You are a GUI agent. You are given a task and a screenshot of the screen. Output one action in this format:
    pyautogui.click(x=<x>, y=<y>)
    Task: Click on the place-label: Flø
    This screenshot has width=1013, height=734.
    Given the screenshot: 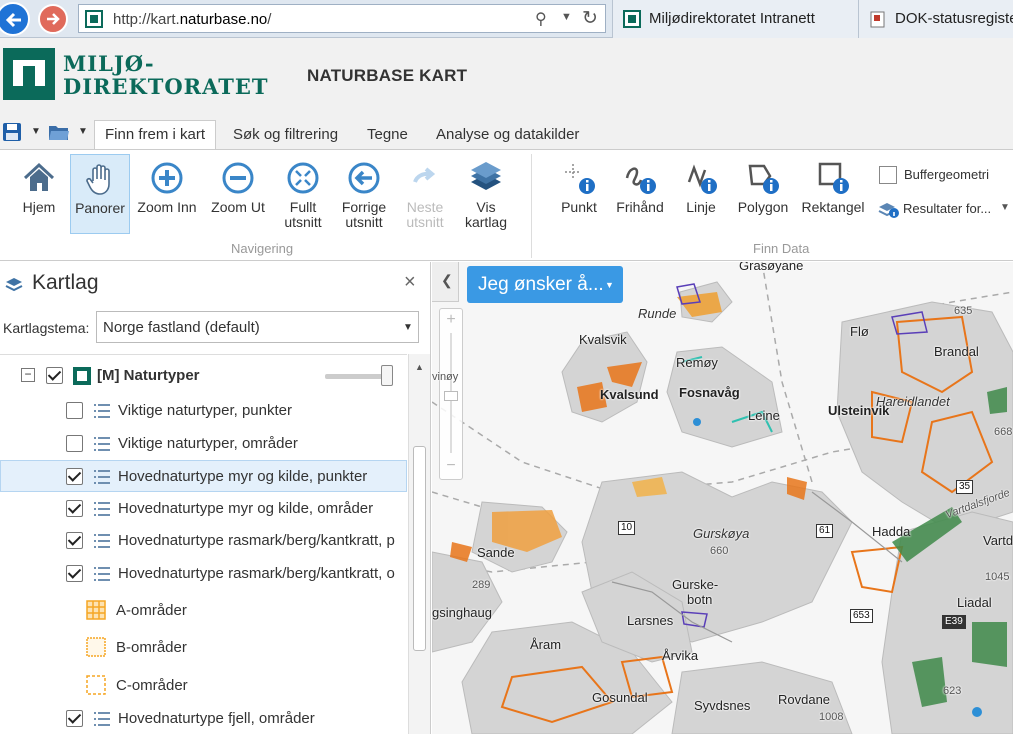 What is the action you would take?
    pyautogui.click(x=859, y=331)
    